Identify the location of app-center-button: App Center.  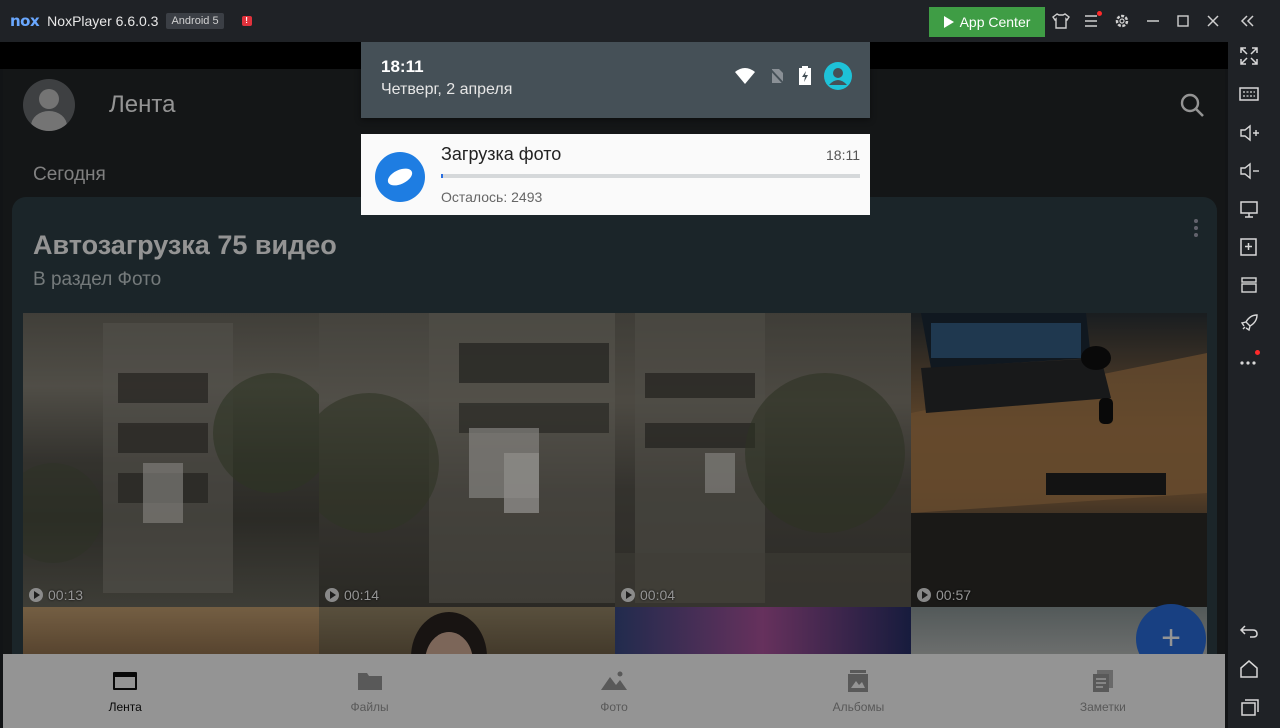
(987, 22).